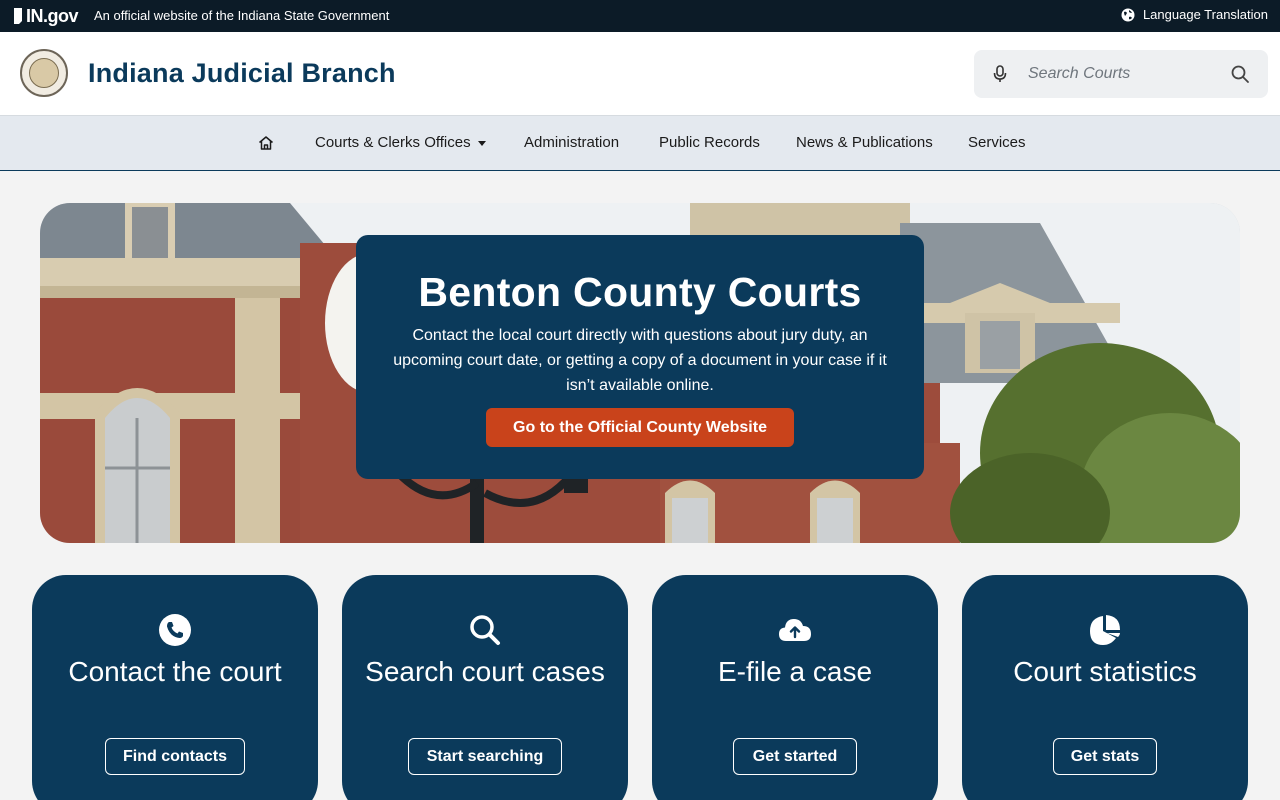 Image resolution: width=1280 pixels, height=800 pixels. Describe the element at coordinates (640, 74) in the screenshot. I see `site-header: Indiana Judicial Branch` at that location.